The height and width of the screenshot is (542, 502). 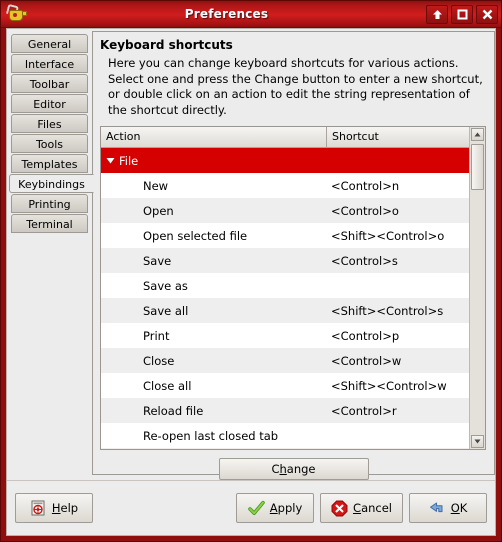 I want to click on chevron-down-icon, so click(x=110, y=160).